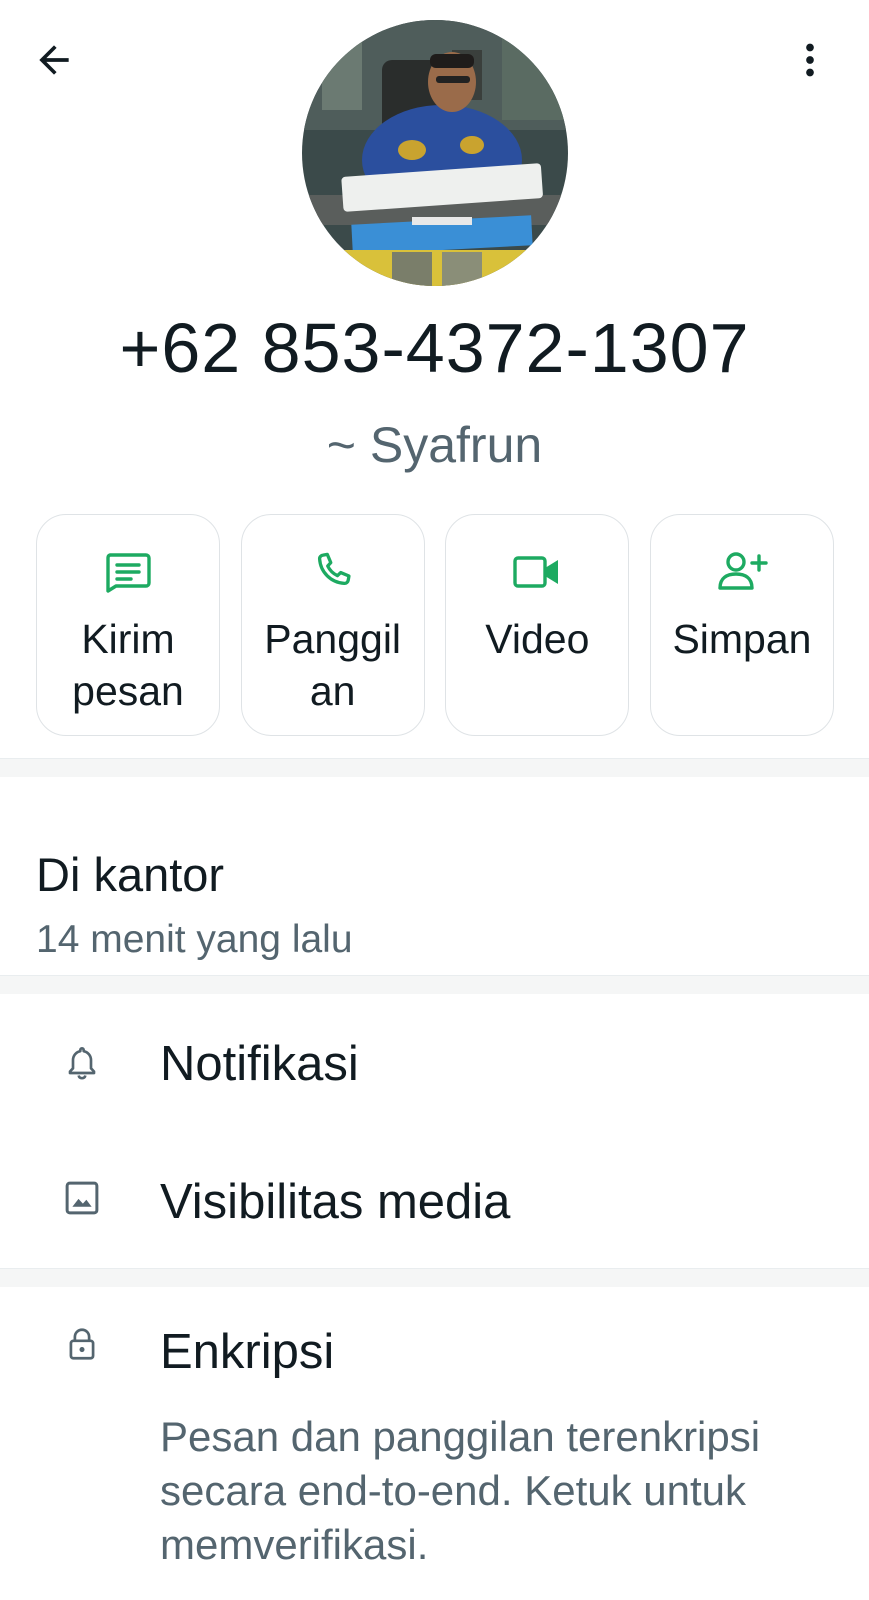 This screenshot has height=1600, width=869. I want to click on image-icon, so click(82, 1198).